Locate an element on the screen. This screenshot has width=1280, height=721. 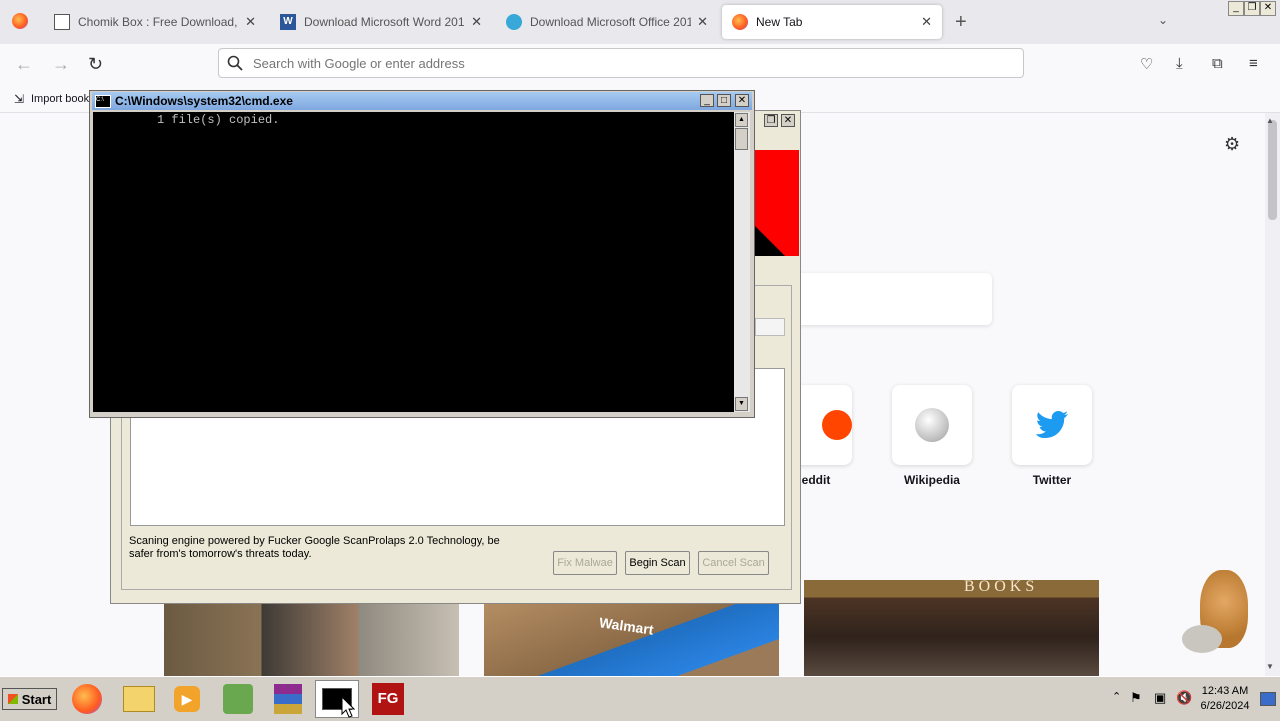
windows-logo-icon is located at coordinates (12, 699).